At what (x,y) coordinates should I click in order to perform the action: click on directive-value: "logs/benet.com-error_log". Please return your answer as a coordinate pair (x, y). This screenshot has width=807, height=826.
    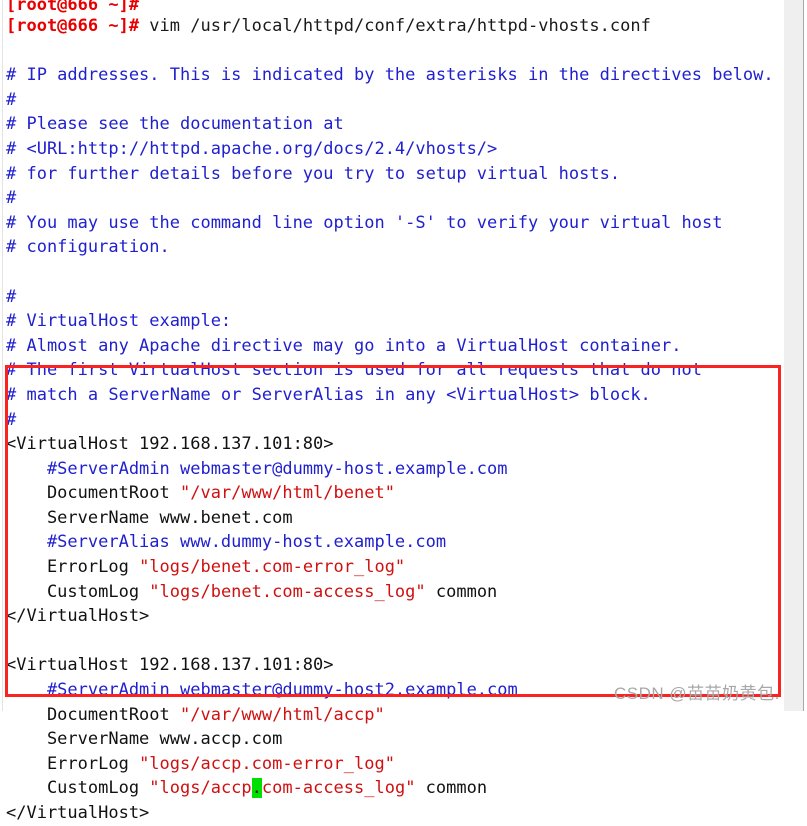
    Looking at the image, I should click on (272, 567).